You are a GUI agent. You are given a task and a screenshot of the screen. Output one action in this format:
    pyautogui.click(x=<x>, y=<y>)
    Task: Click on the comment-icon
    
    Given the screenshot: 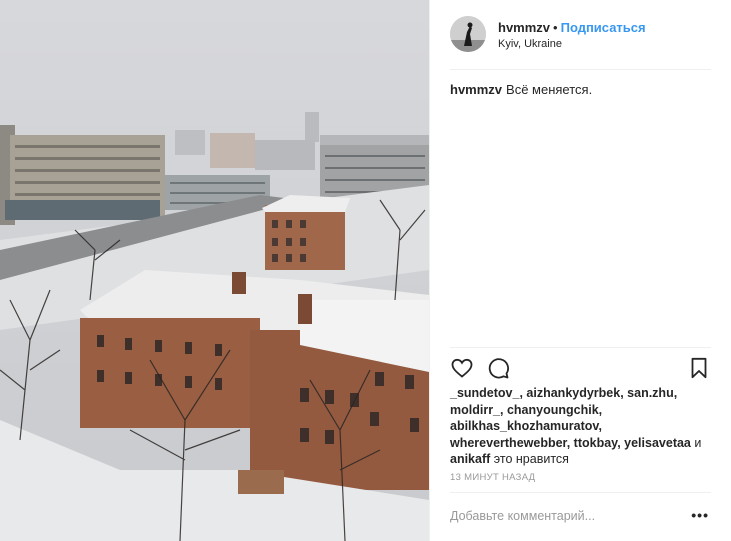 What is the action you would take?
    pyautogui.click(x=498, y=368)
    